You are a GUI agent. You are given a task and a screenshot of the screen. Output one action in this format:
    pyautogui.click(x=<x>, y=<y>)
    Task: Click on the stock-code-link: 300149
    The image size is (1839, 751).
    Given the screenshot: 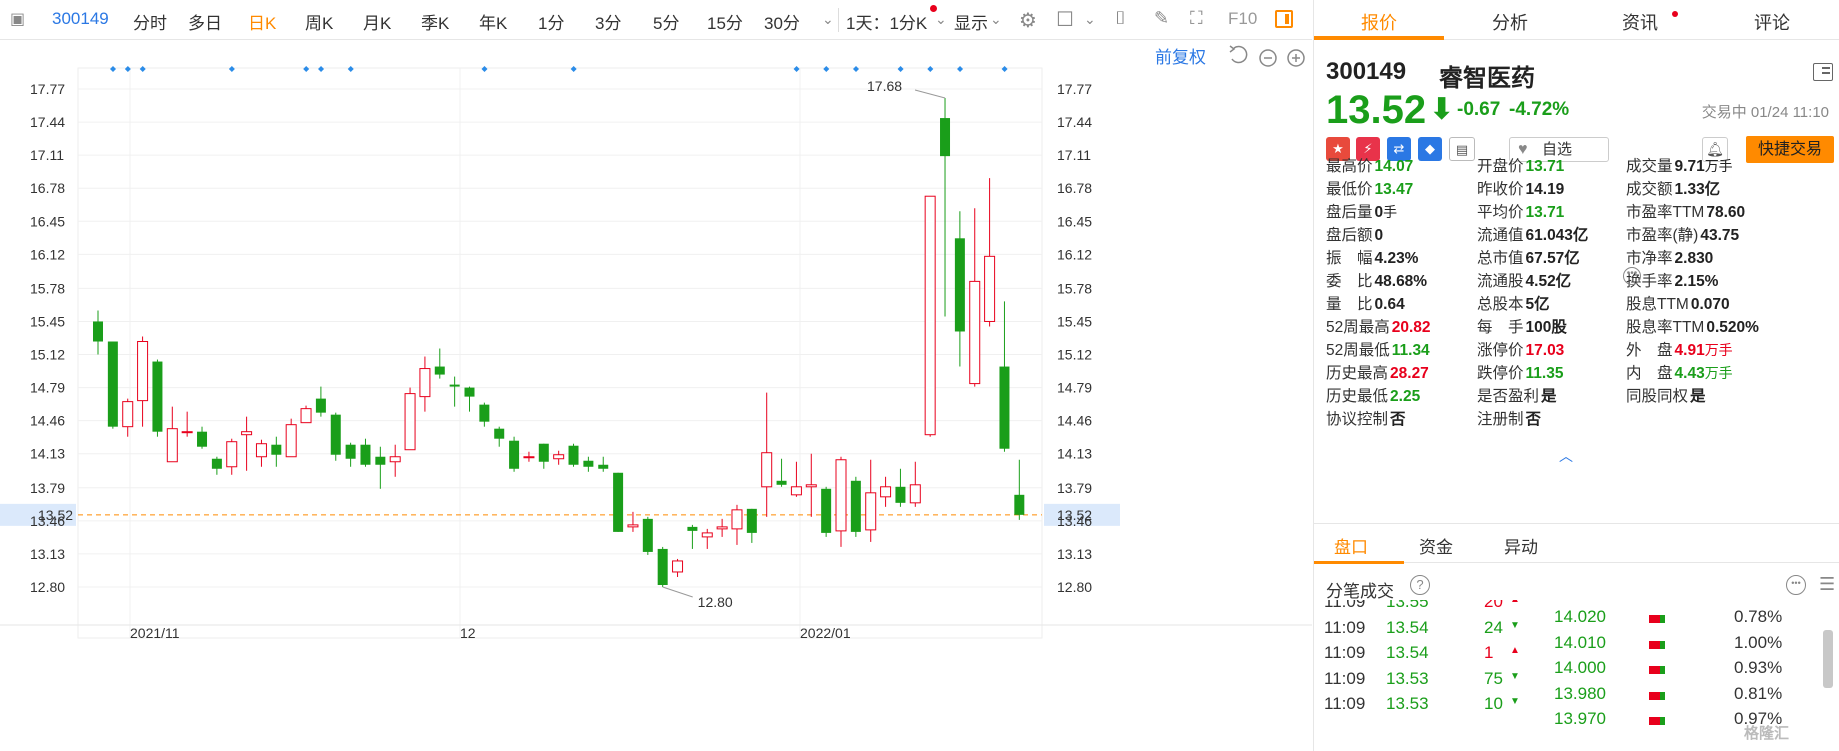 What is the action you would take?
    pyautogui.click(x=80, y=19)
    